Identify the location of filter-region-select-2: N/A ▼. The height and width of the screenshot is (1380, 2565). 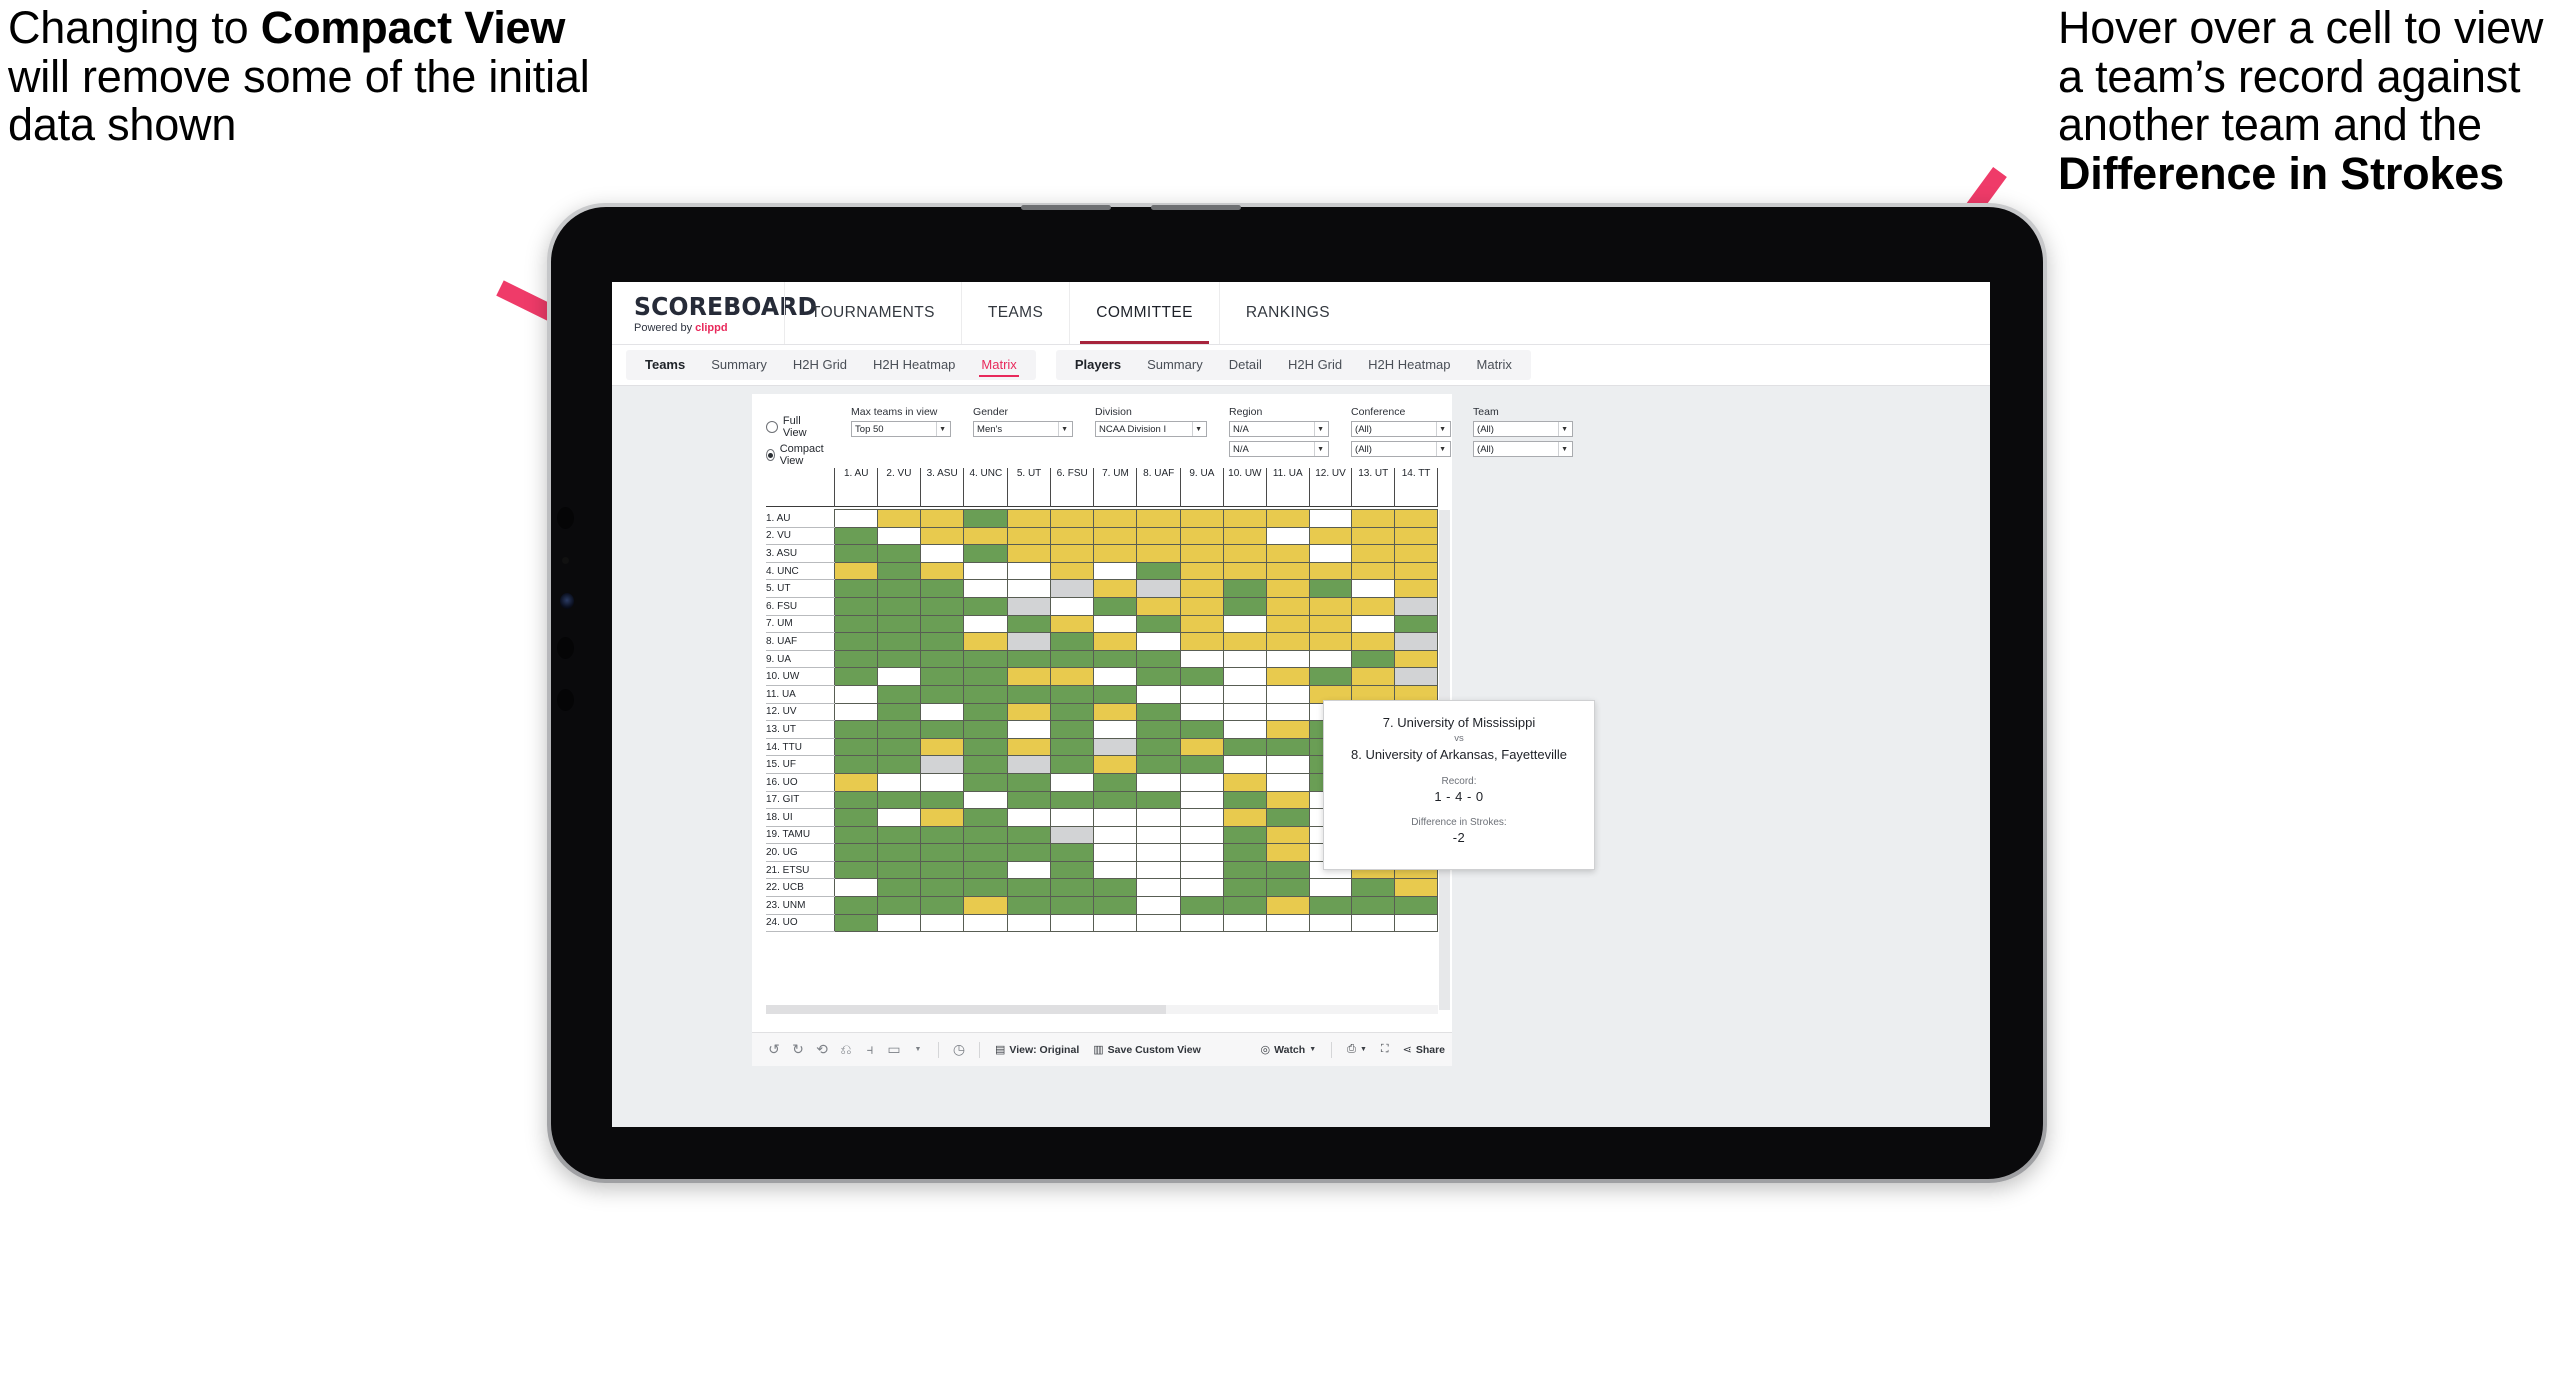
(1279, 449).